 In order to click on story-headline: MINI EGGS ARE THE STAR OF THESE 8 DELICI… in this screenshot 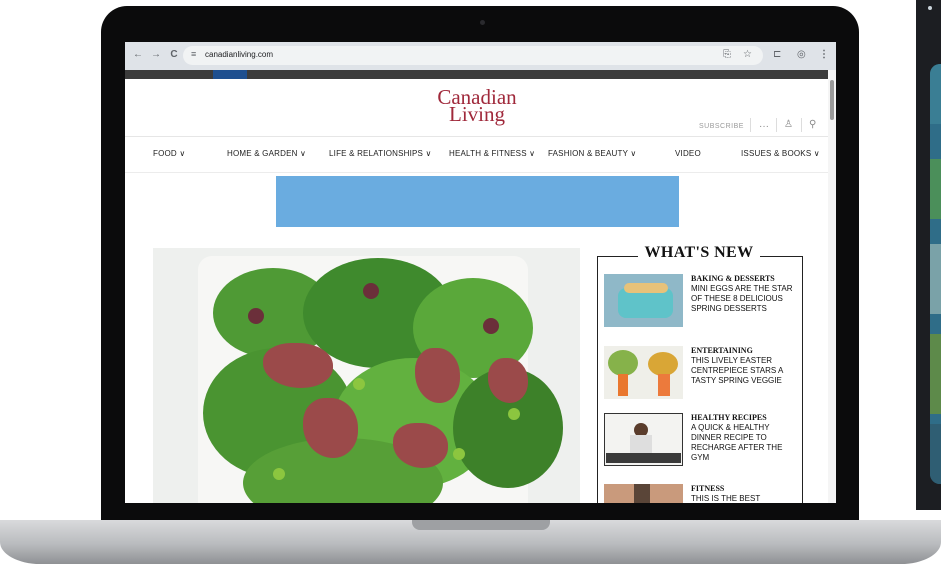, I will do `click(743, 299)`.